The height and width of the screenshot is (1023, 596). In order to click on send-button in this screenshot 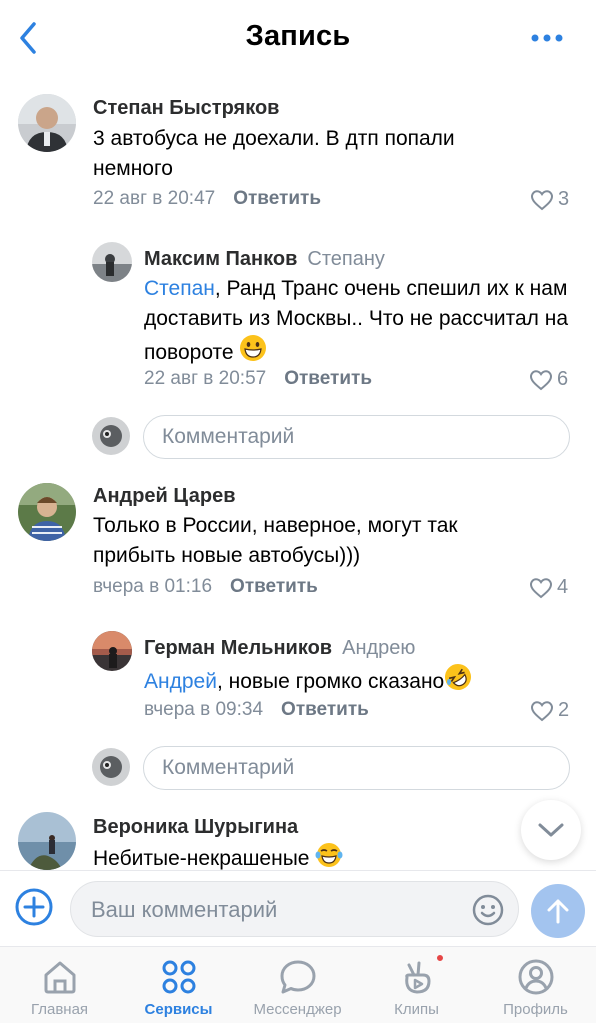, I will do `click(558, 911)`.